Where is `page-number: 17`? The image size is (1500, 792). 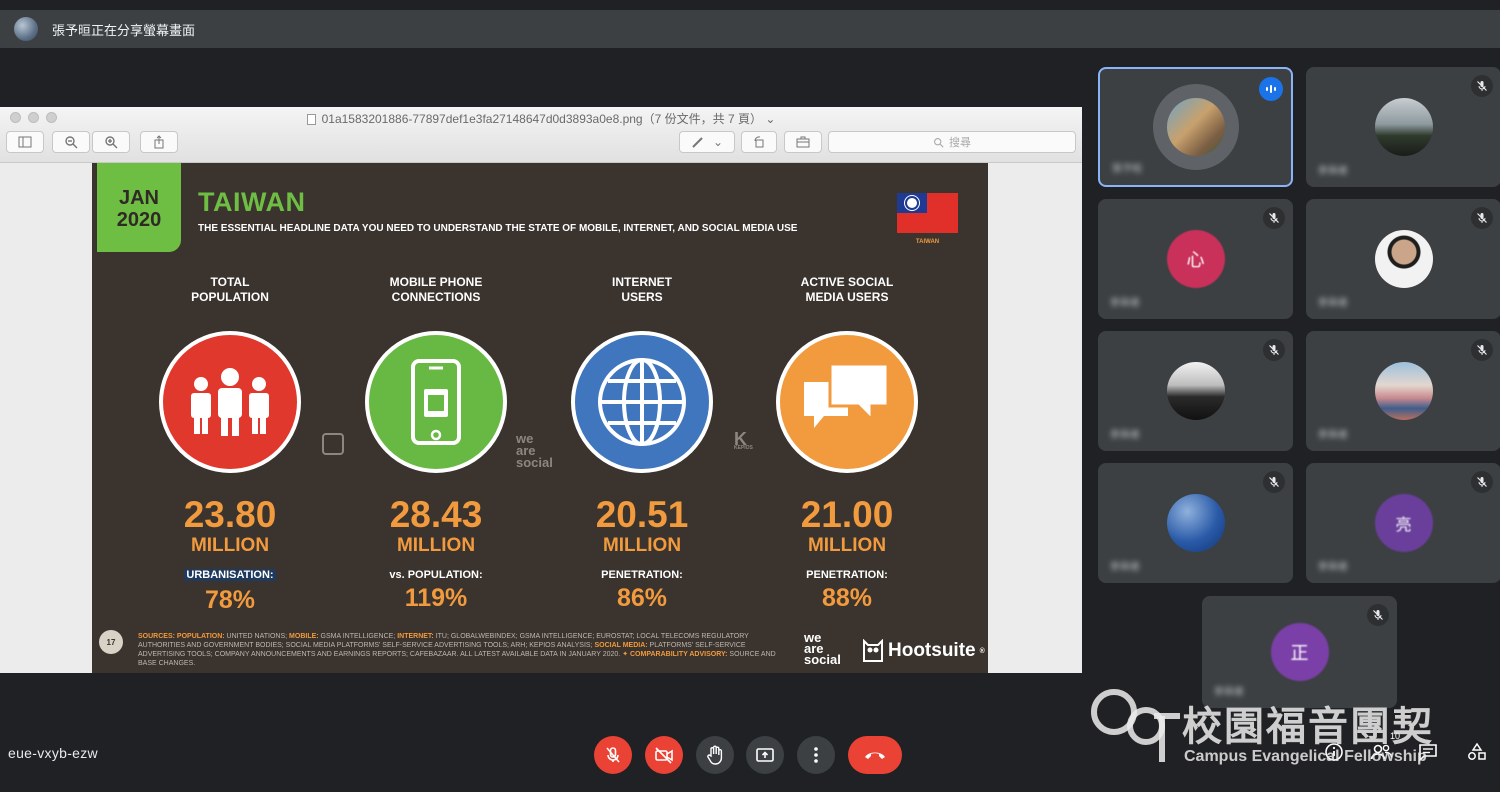
page-number: 17 is located at coordinates (111, 642).